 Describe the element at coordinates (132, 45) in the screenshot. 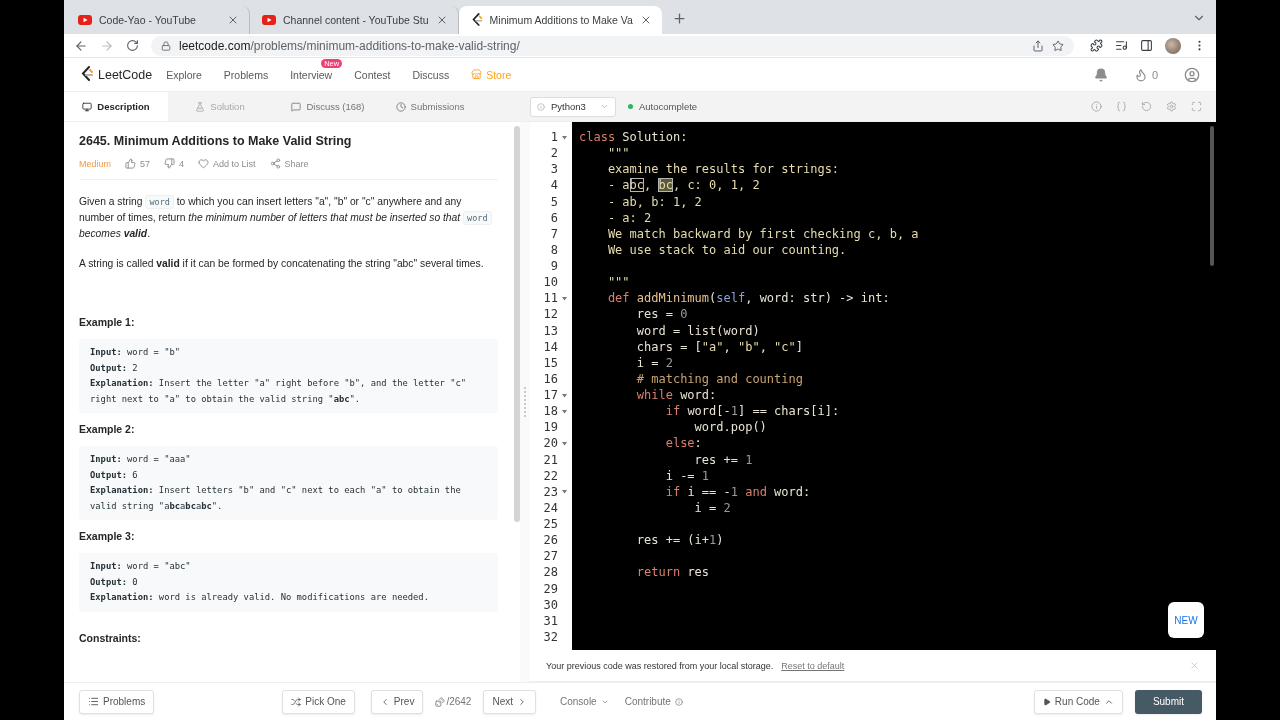

I see `reload-icon` at that location.